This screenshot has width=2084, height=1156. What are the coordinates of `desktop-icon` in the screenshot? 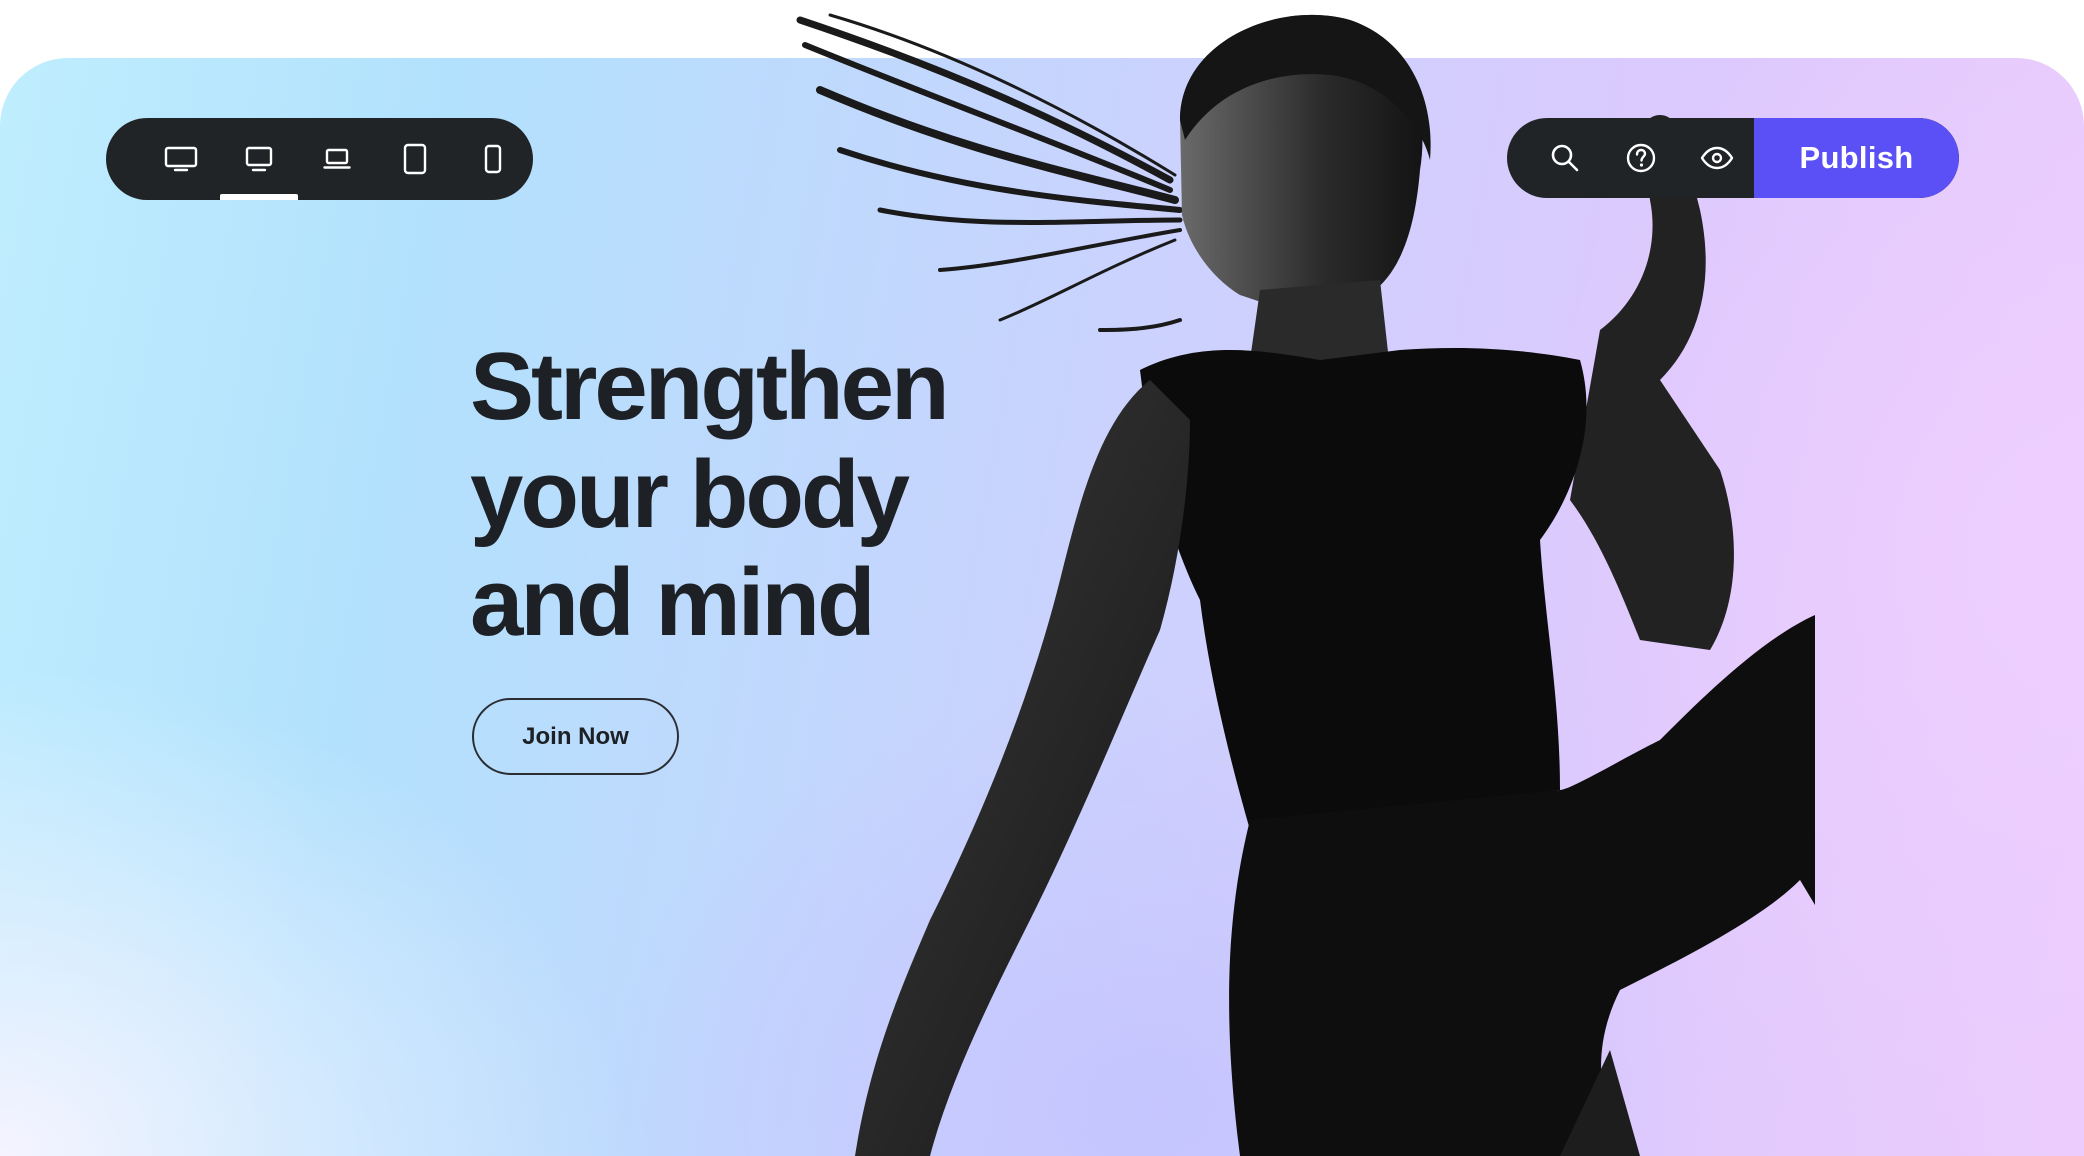 It's located at (259, 159).